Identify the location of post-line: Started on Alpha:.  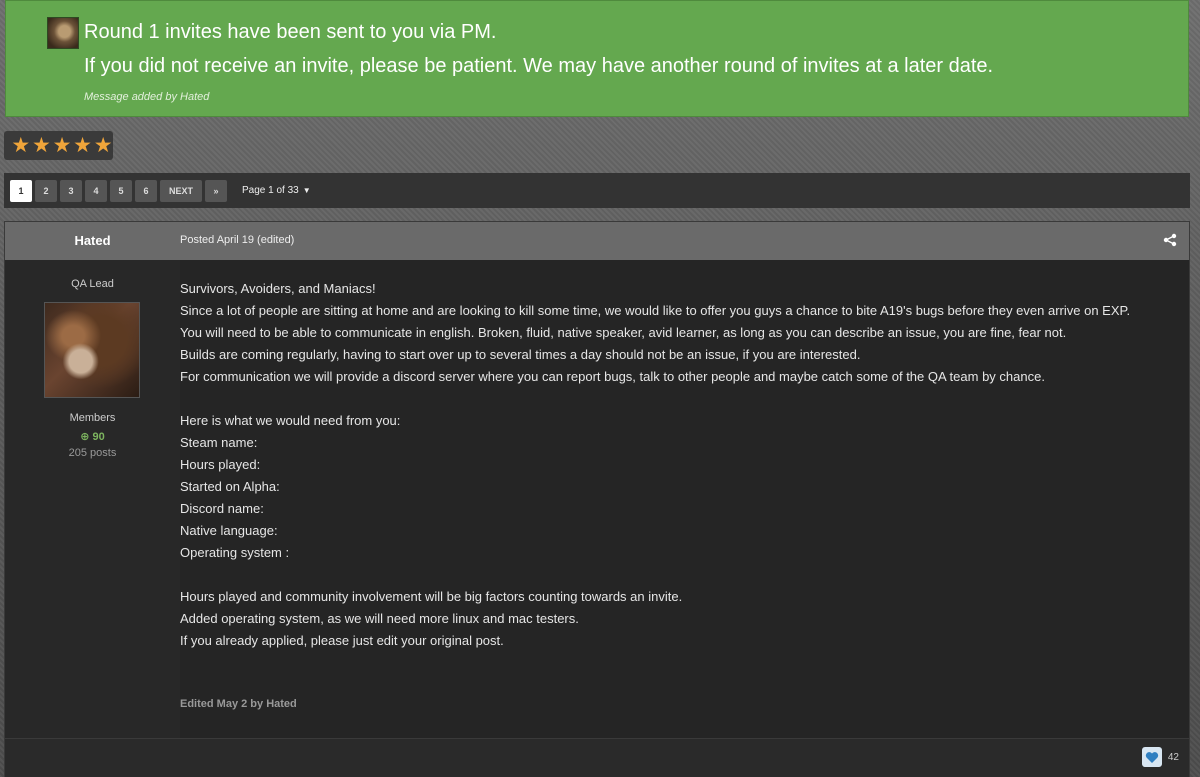
(230, 486).